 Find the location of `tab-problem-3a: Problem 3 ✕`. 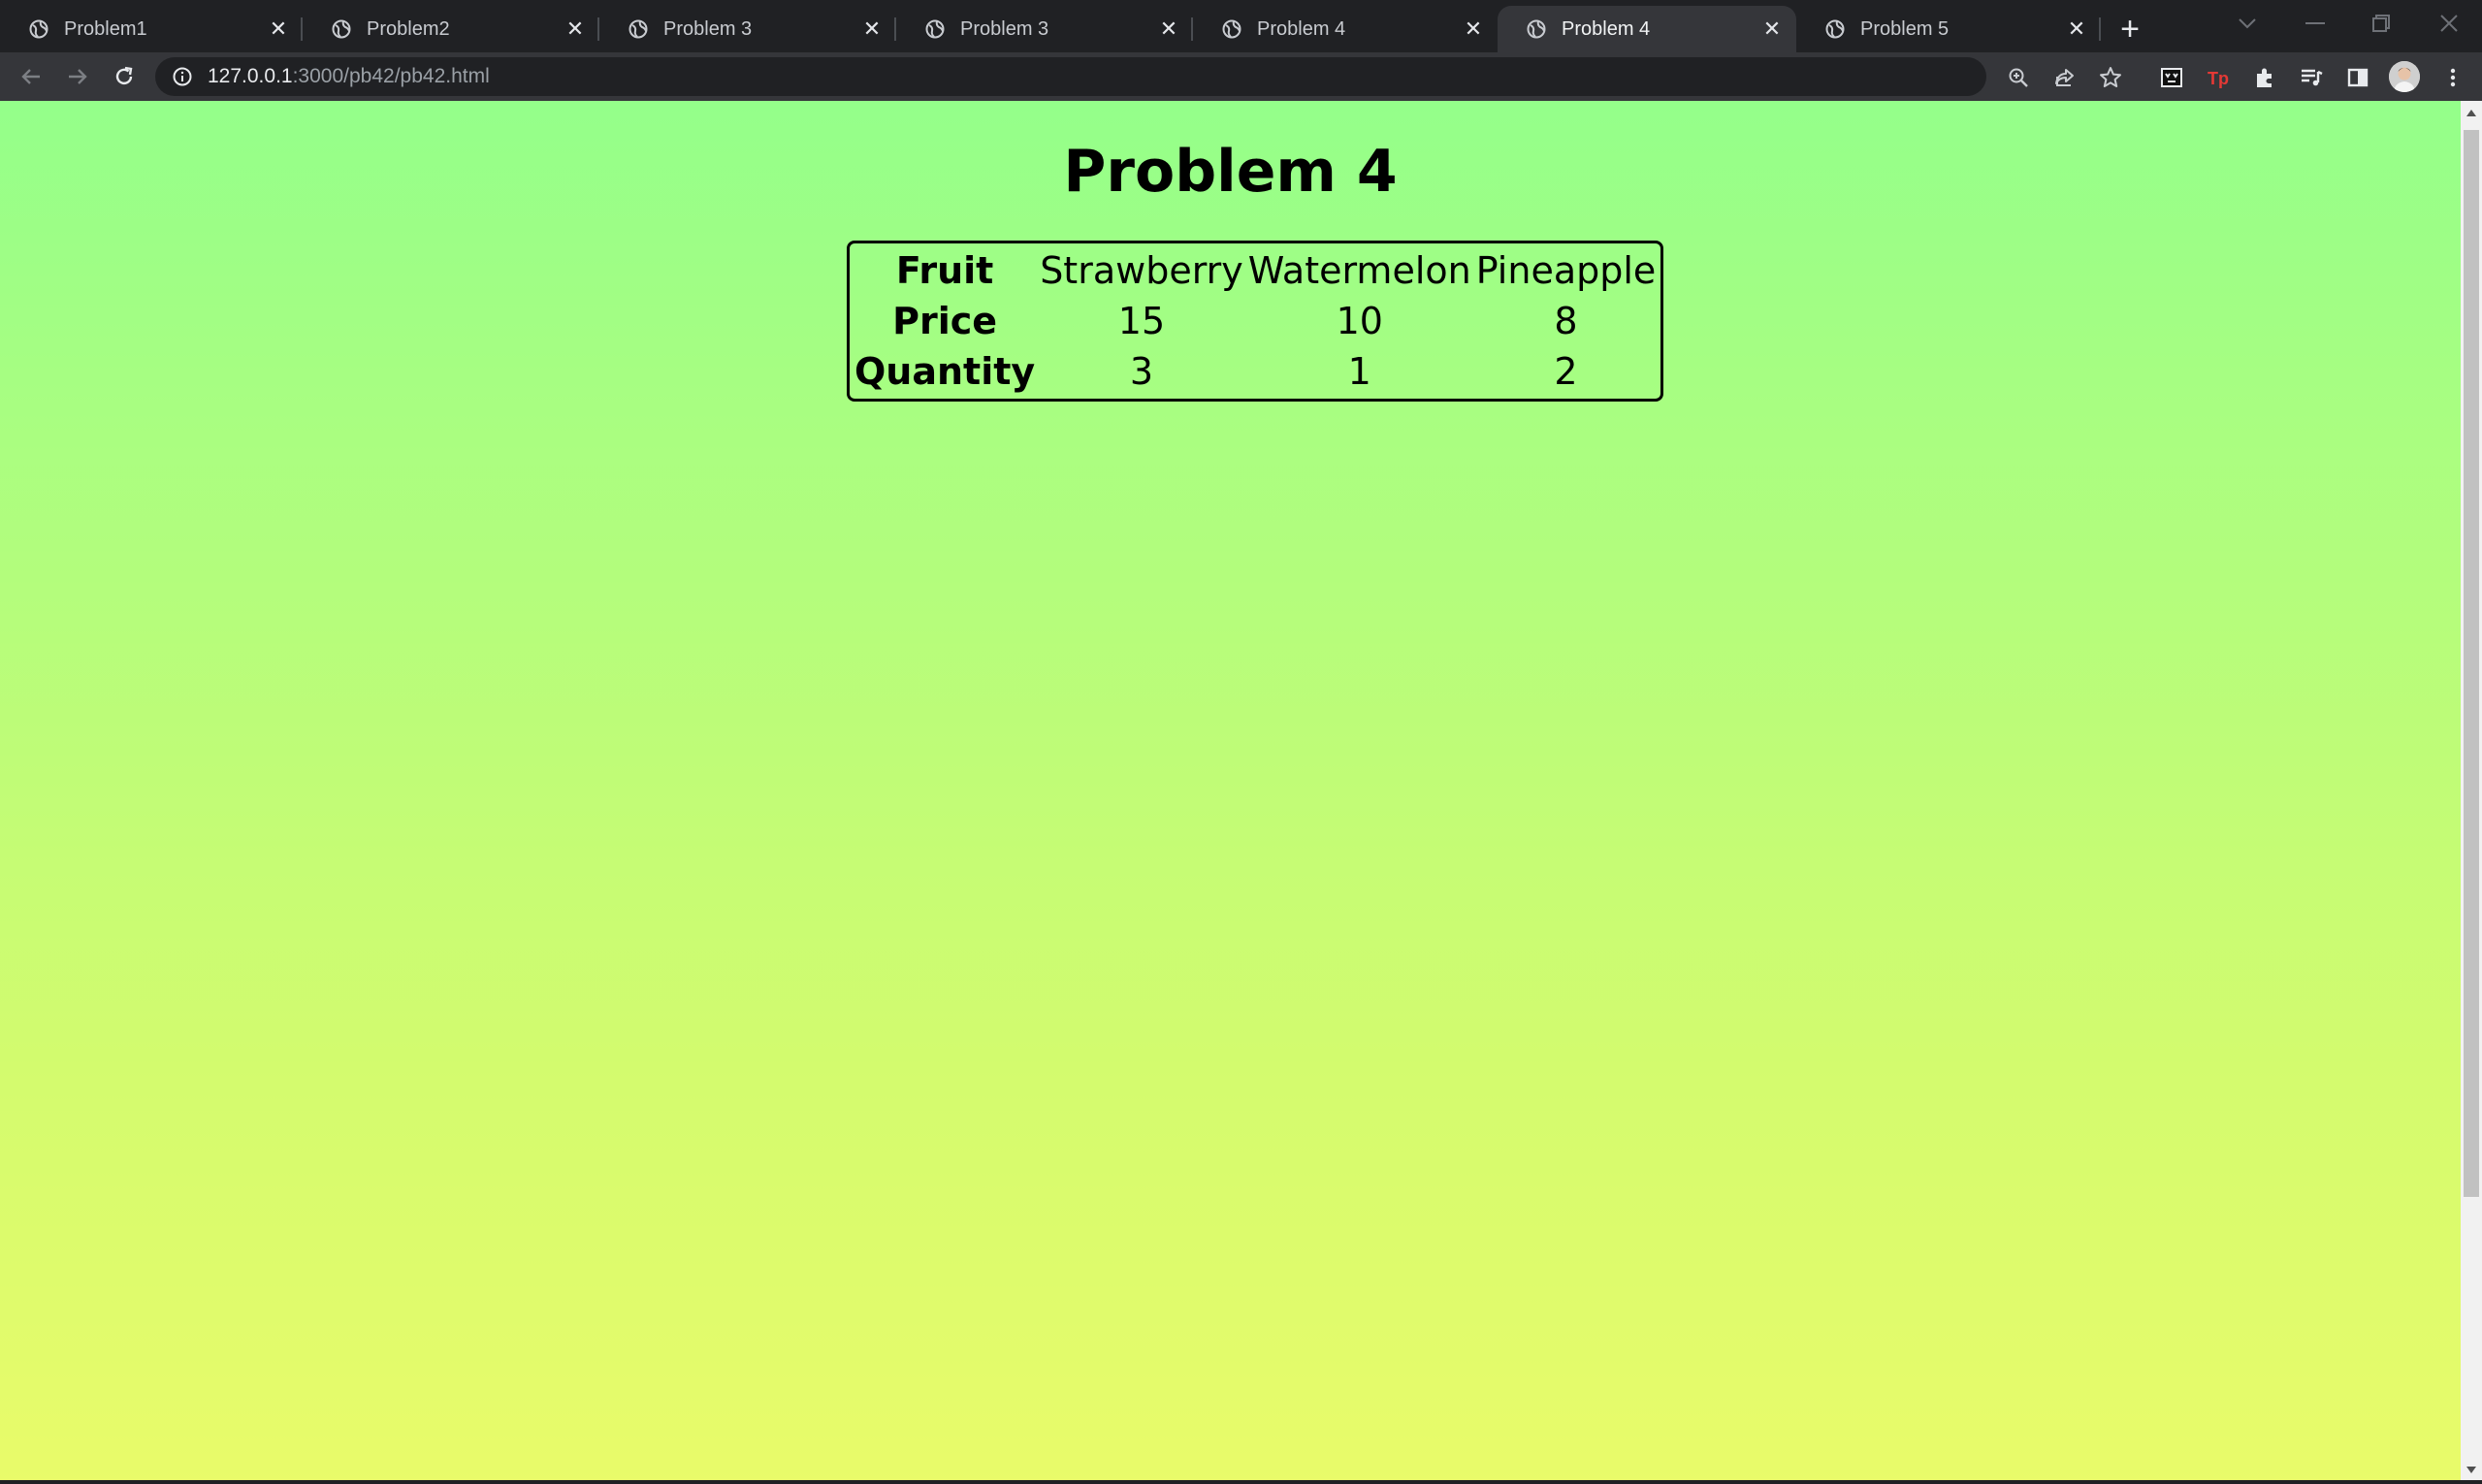

tab-problem-3a: Problem 3 ✕ is located at coordinates (747, 29).